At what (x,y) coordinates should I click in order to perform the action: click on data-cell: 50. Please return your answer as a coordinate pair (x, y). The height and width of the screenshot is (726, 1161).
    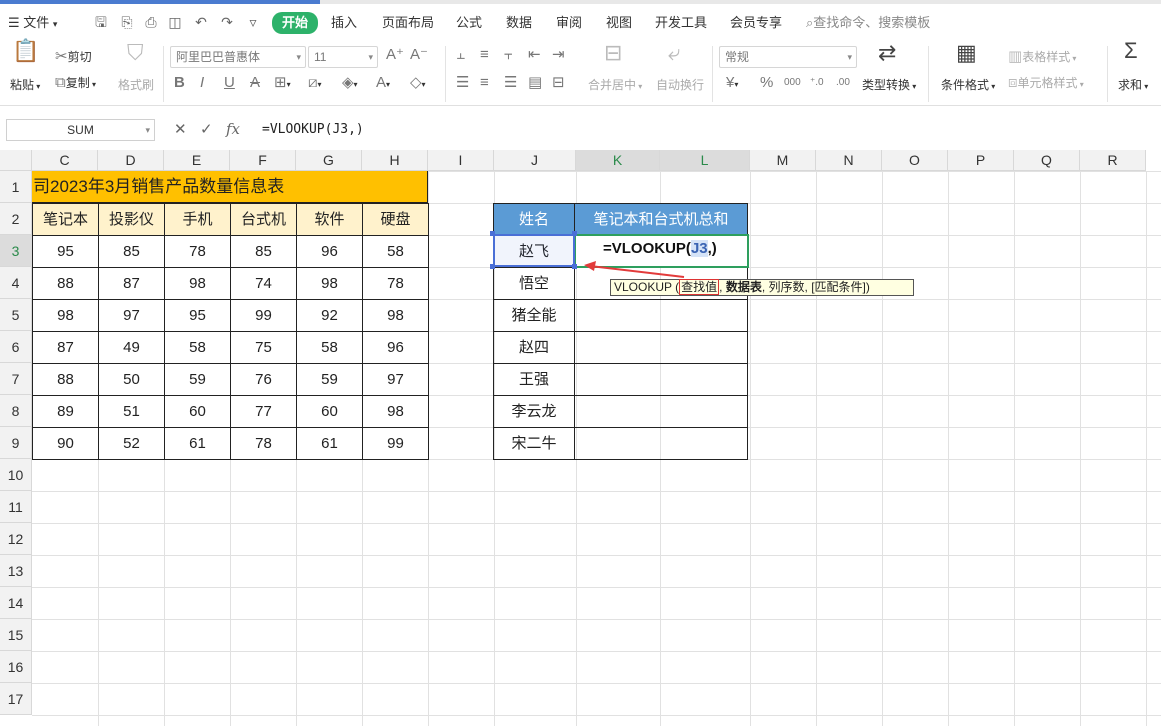
    Looking at the image, I should click on (131, 379).